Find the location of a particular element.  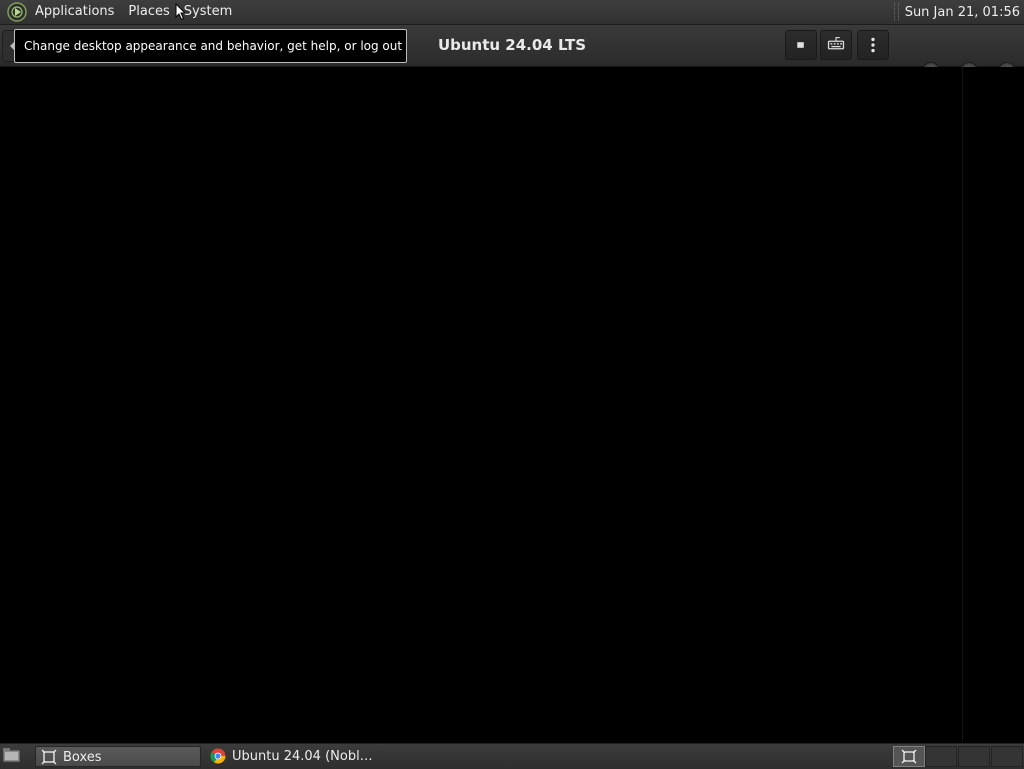

show-desktop-icon is located at coordinates (12, 756).